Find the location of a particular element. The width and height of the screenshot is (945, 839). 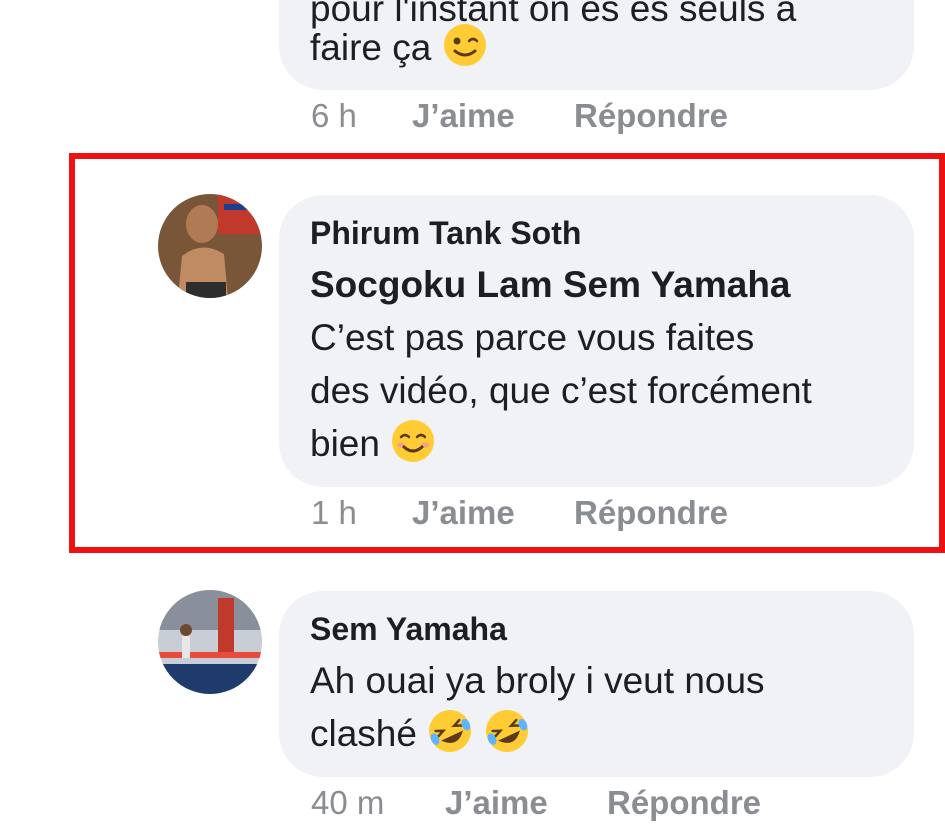

comment-text: faire ça is located at coordinates (371, 47).